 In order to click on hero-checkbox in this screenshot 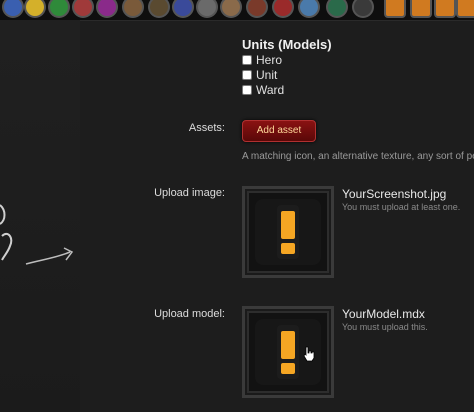, I will do `click(247, 60)`.